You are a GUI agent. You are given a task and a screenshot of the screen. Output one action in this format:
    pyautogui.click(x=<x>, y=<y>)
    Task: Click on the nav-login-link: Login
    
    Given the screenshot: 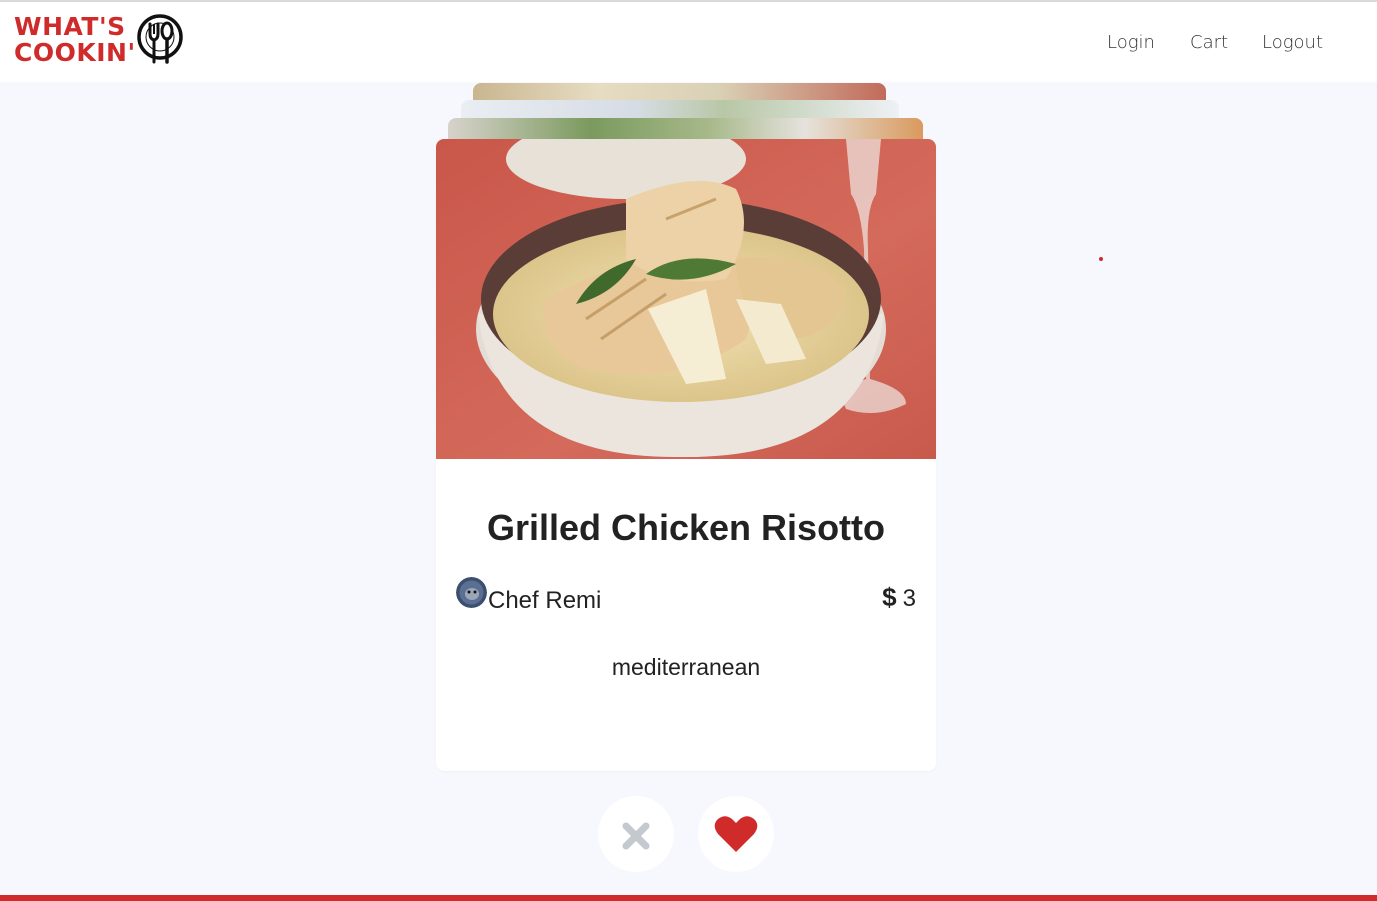 What is the action you would take?
    pyautogui.click(x=1131, y=42)
    